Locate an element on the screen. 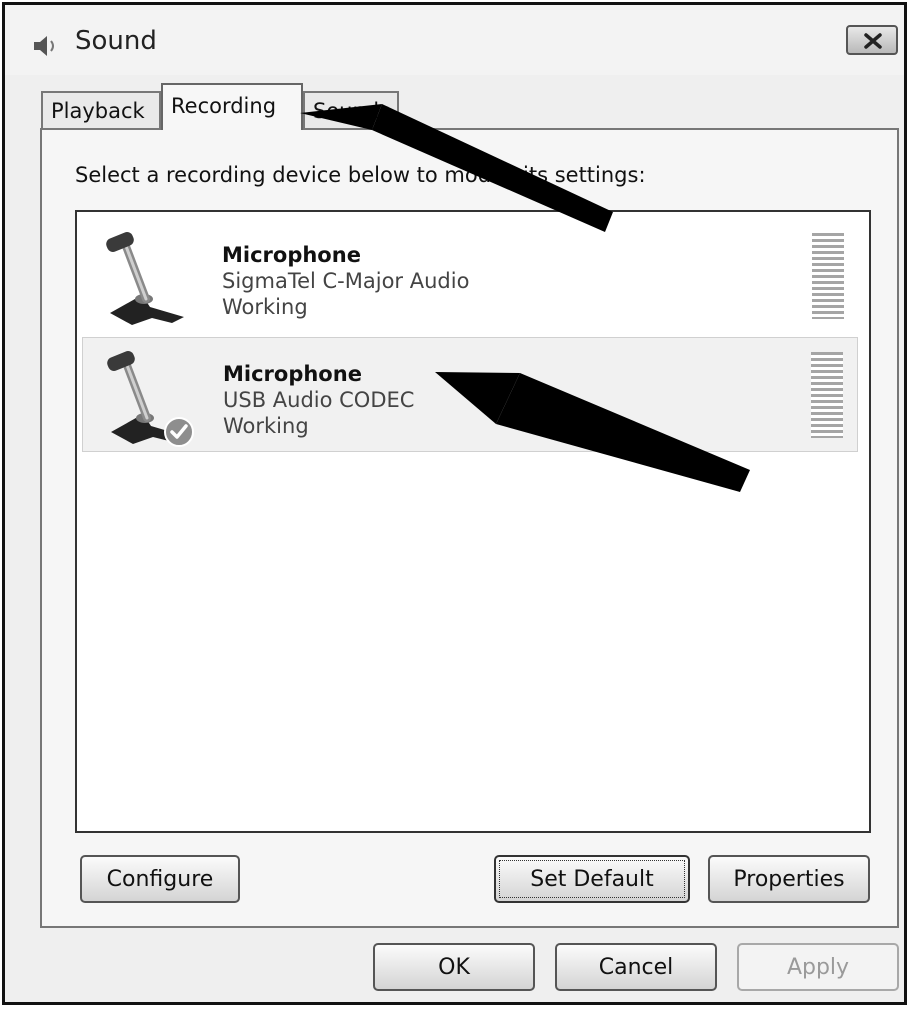  close-icon is located at coordinates (873, 41).